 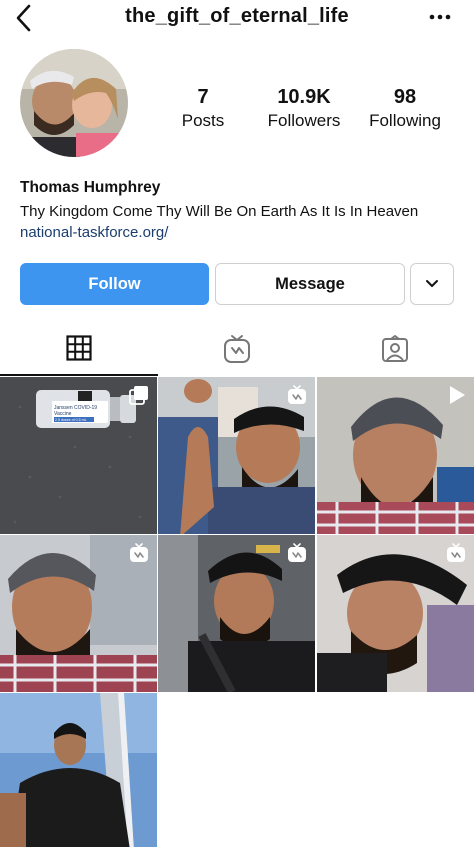 I want to click on vial-label-line: 2.5 doses of 0.5 mL, so click(x=71, y=420).